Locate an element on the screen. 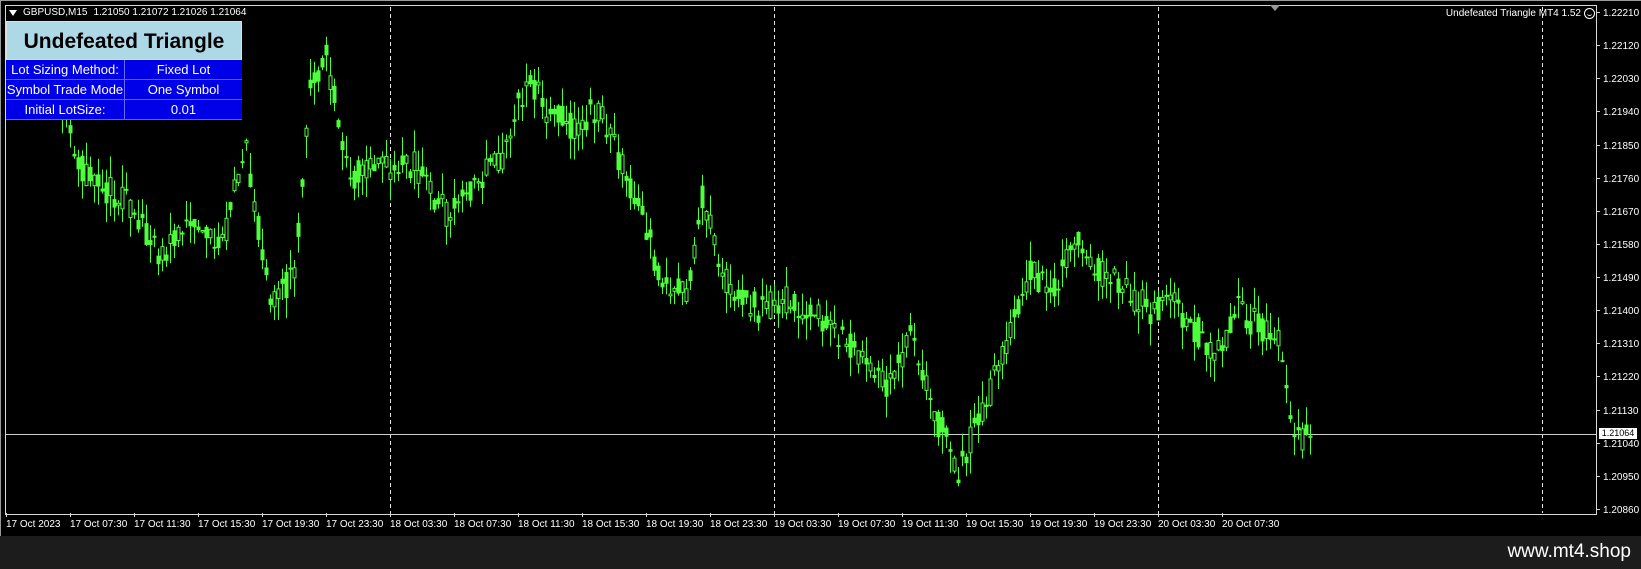 Image resolution: width=1641 pixels, height=569 pixels. y-tick-label: 1.22030 is located at coordinates (1621, 79).